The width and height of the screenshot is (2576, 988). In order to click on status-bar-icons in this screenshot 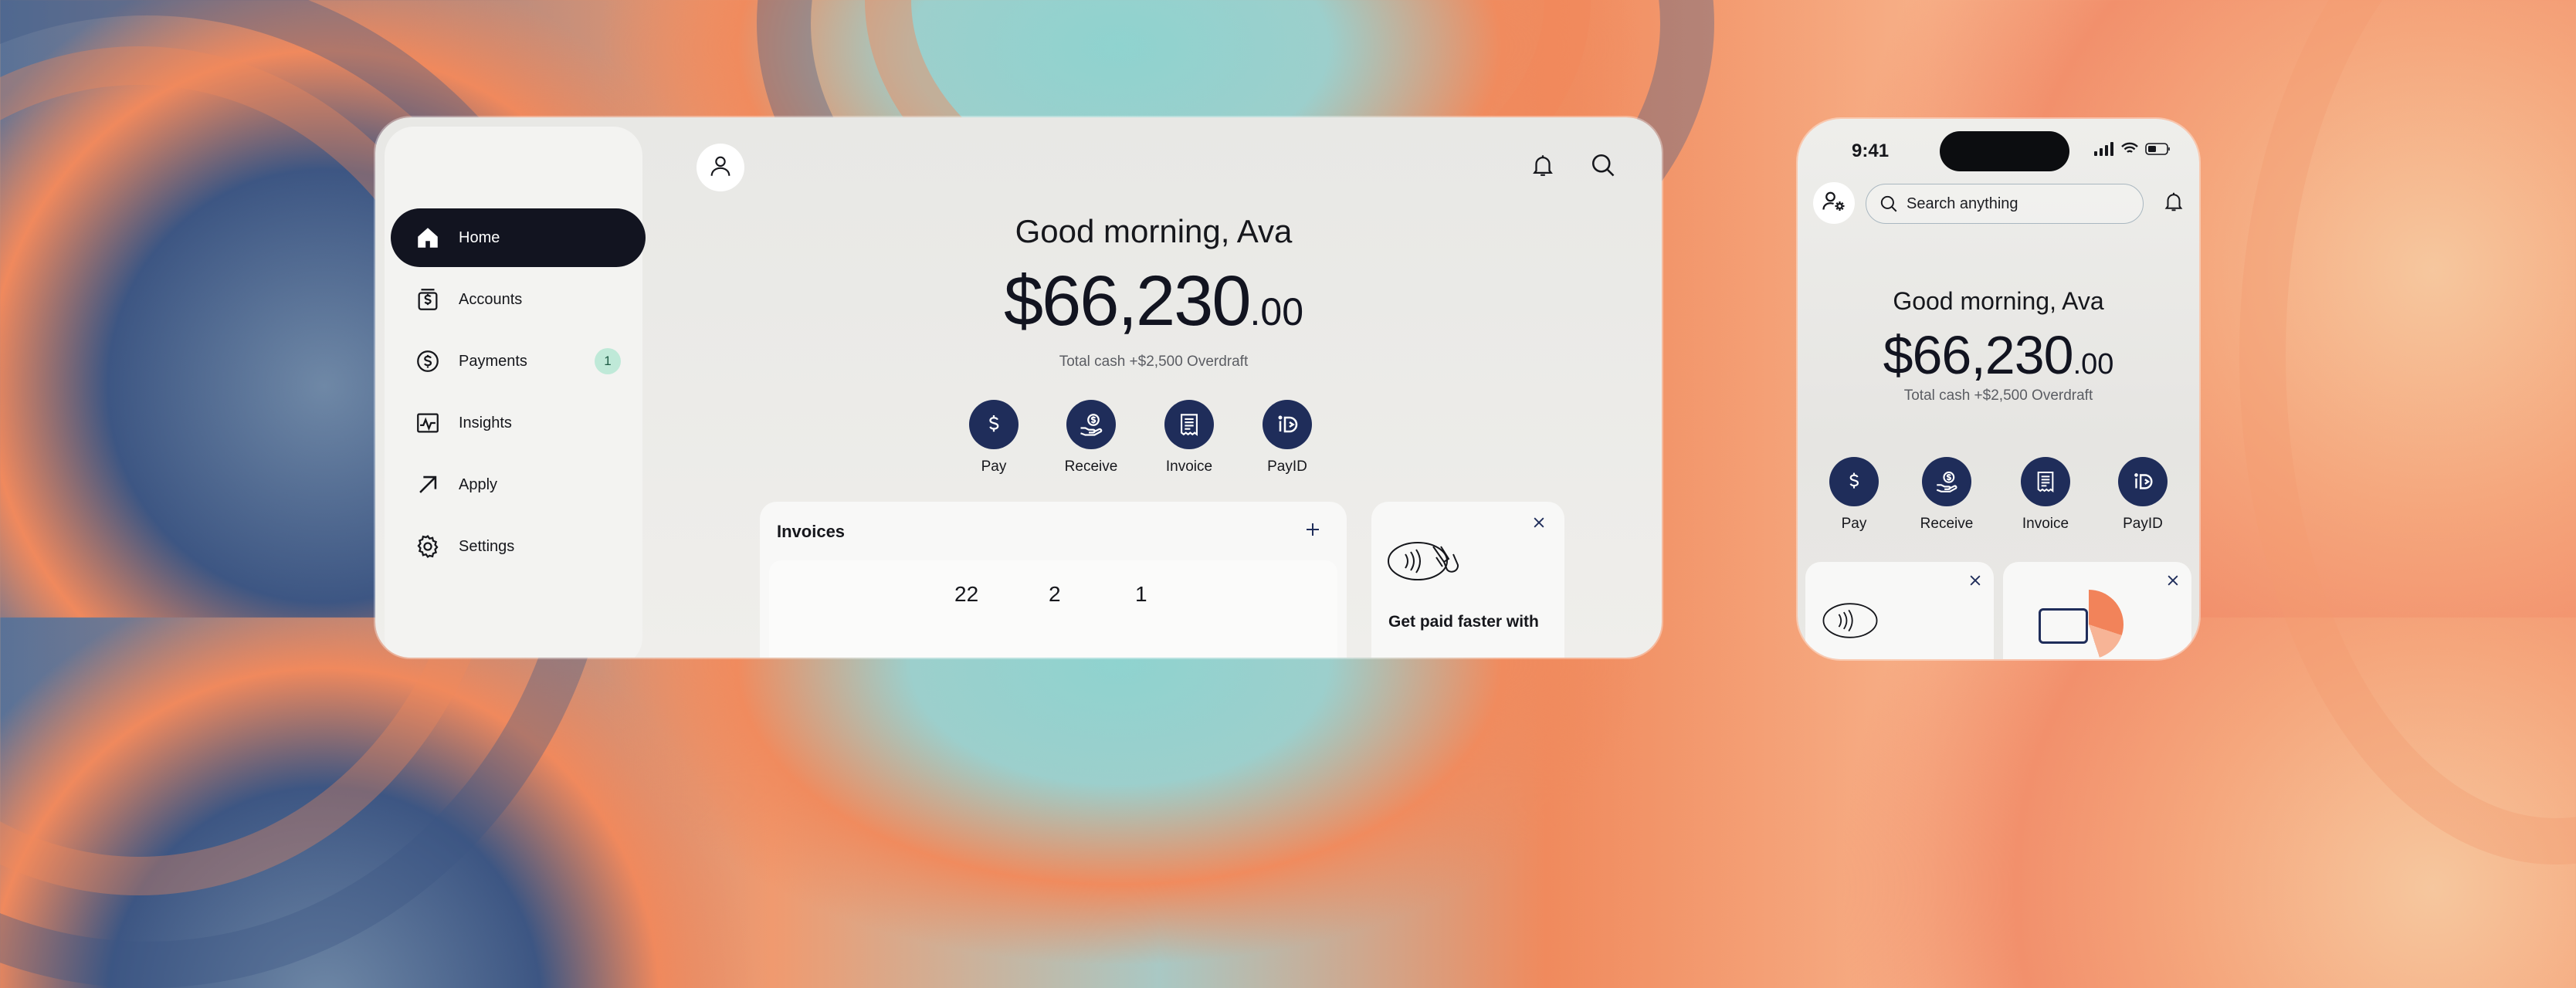, I will do `click(2132, 151)`.